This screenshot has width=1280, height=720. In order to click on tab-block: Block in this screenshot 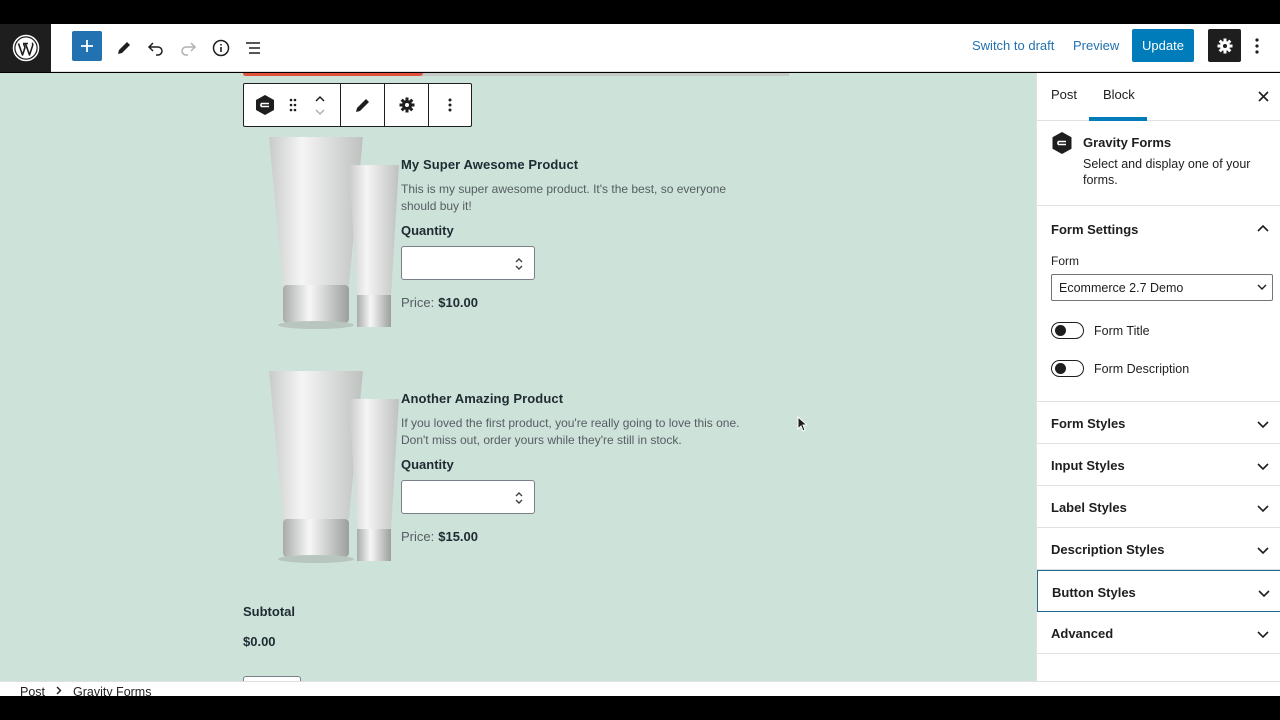, I will do `click(1119, 94)`.